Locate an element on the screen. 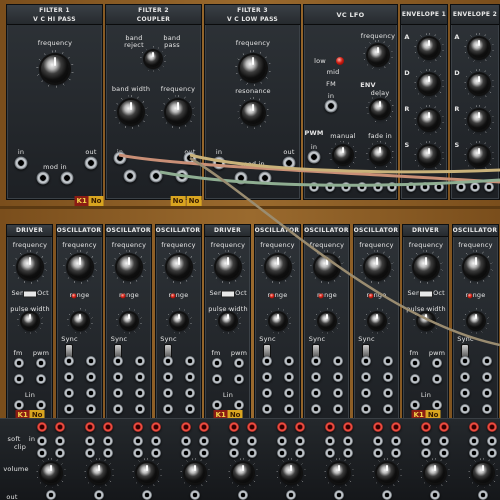  envelope2-release-knob is located at coordinates (479, 120).